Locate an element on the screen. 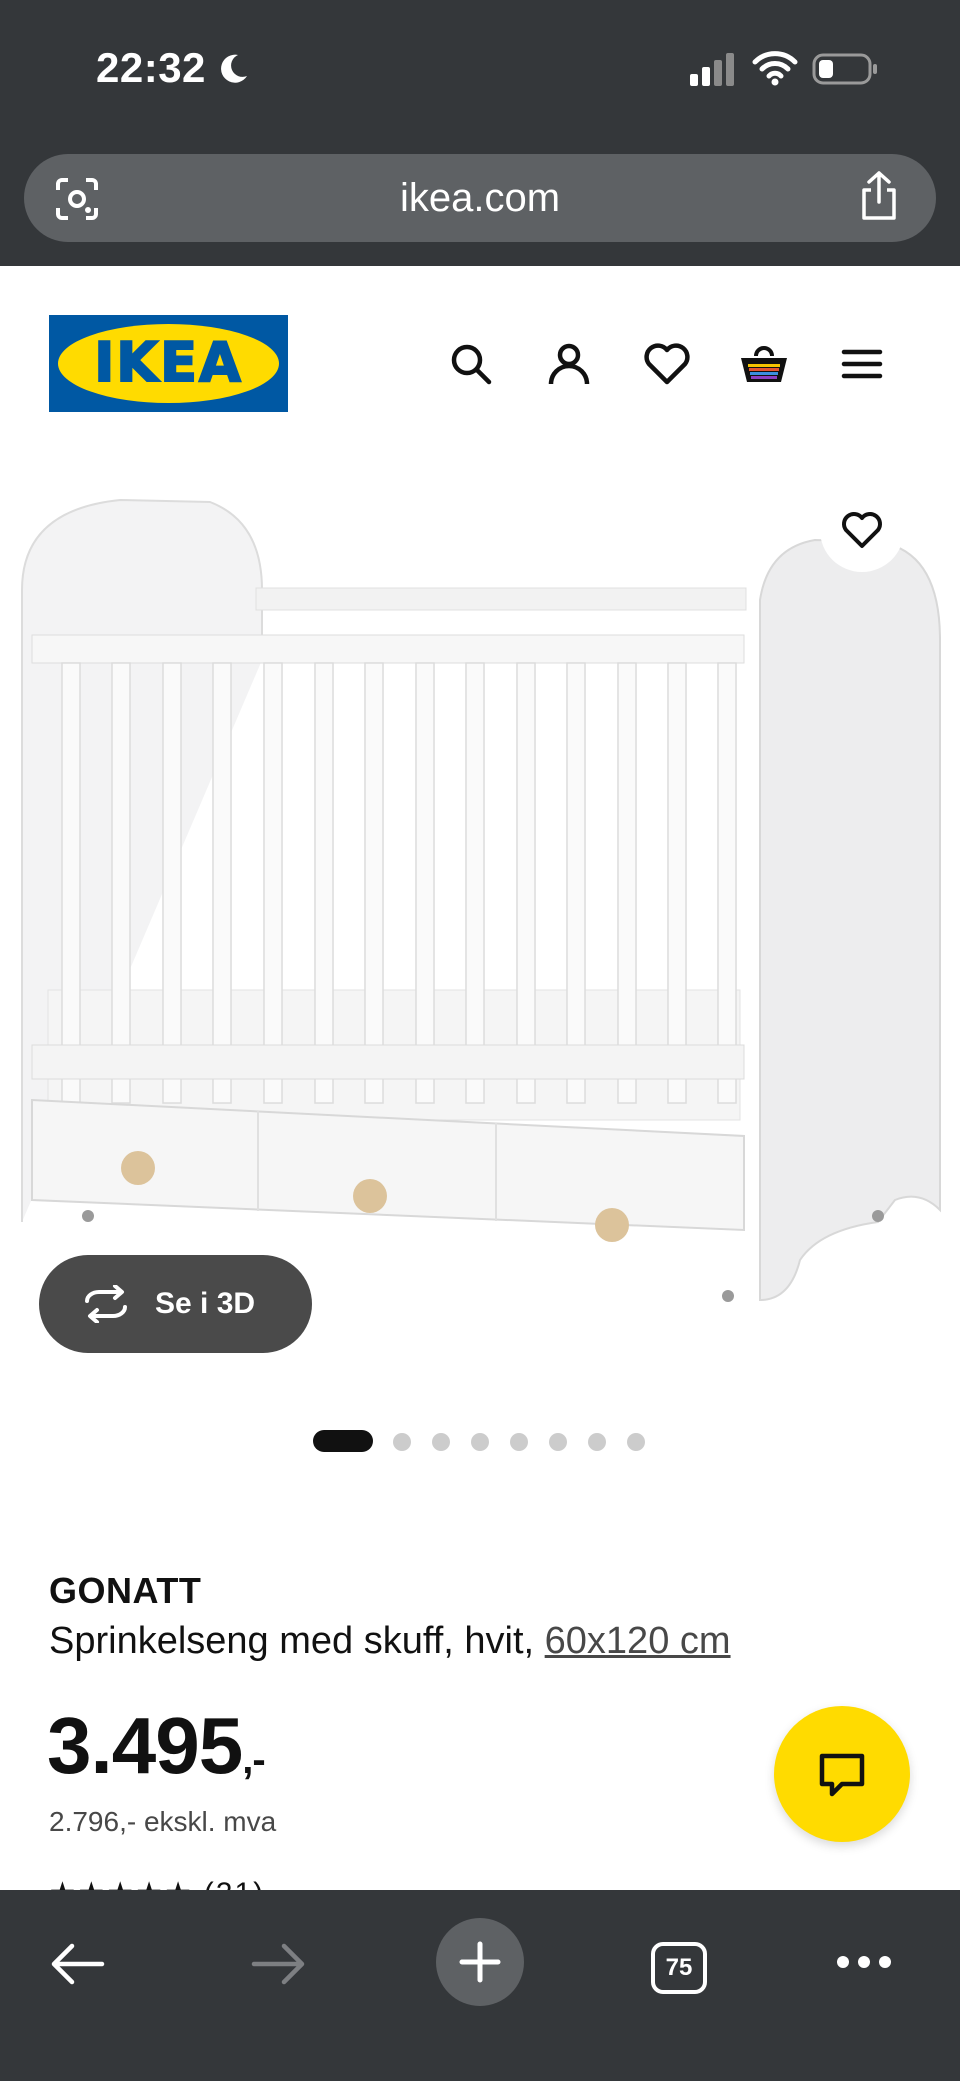 This screenshot has height=2081, width=960. back-arrow-icon is located at coordinates (77, 1964).